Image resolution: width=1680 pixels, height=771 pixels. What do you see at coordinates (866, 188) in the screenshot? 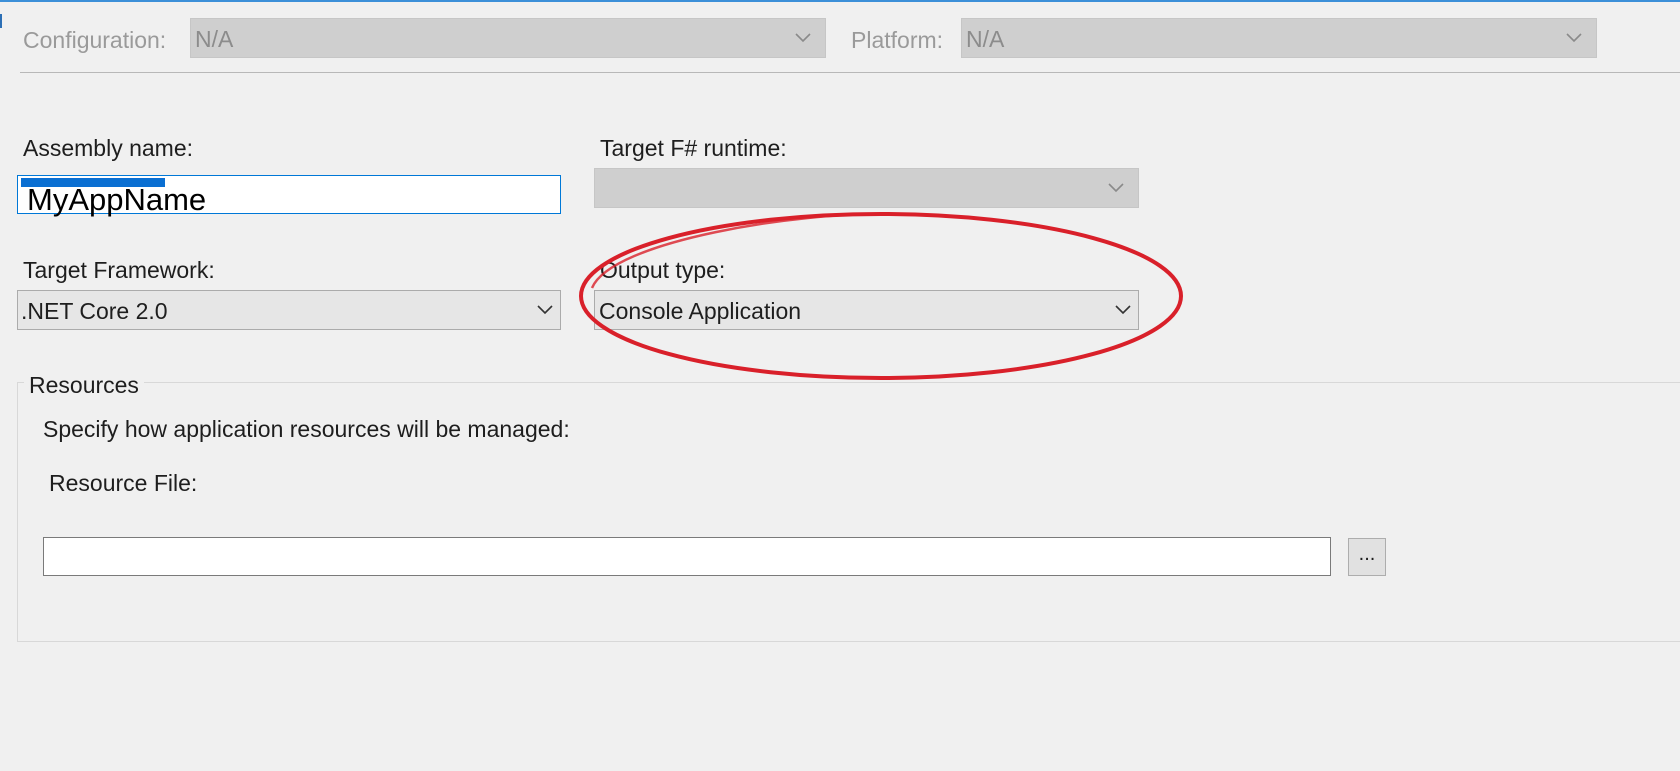
I see `target-runtime-dropdown` at bounding box center [866, 188].